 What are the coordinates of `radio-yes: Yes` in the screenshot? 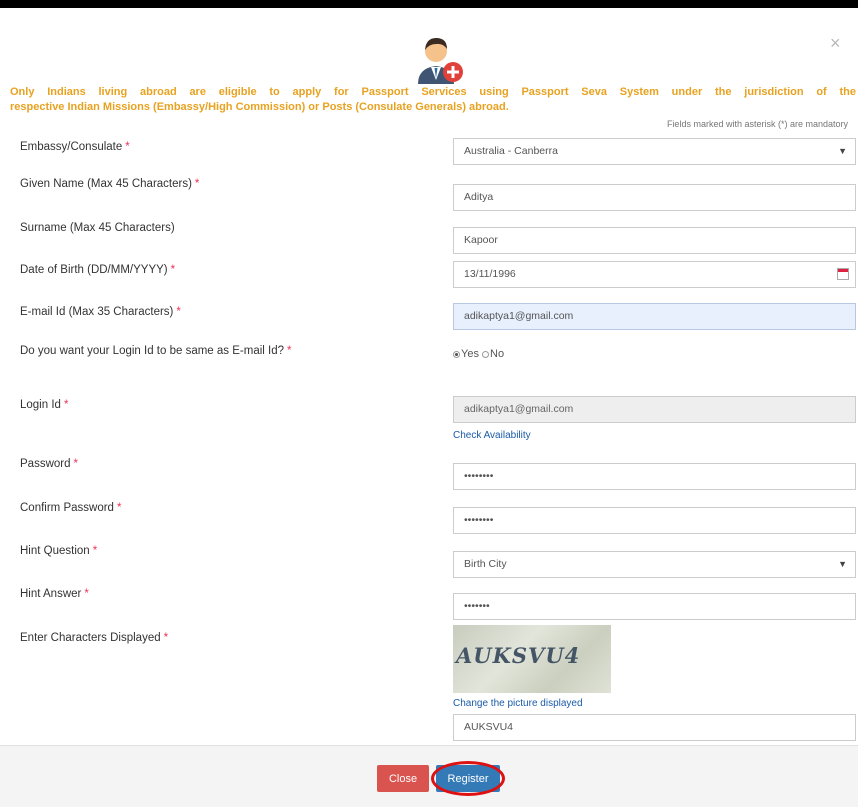 It's located at (466, 354).